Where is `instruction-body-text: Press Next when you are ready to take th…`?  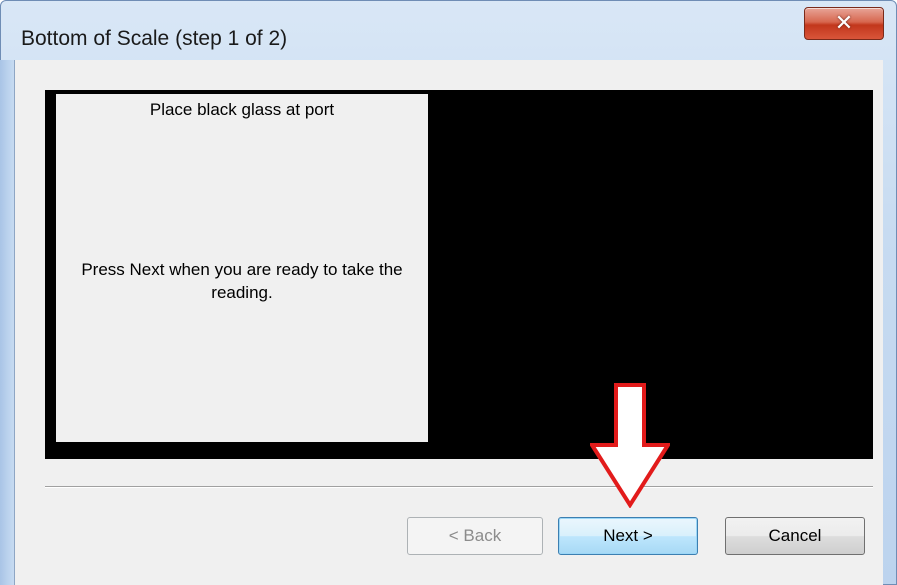 instruction-body-text: Press Next when you are ready to take th… is located at coordinates (242, 281).